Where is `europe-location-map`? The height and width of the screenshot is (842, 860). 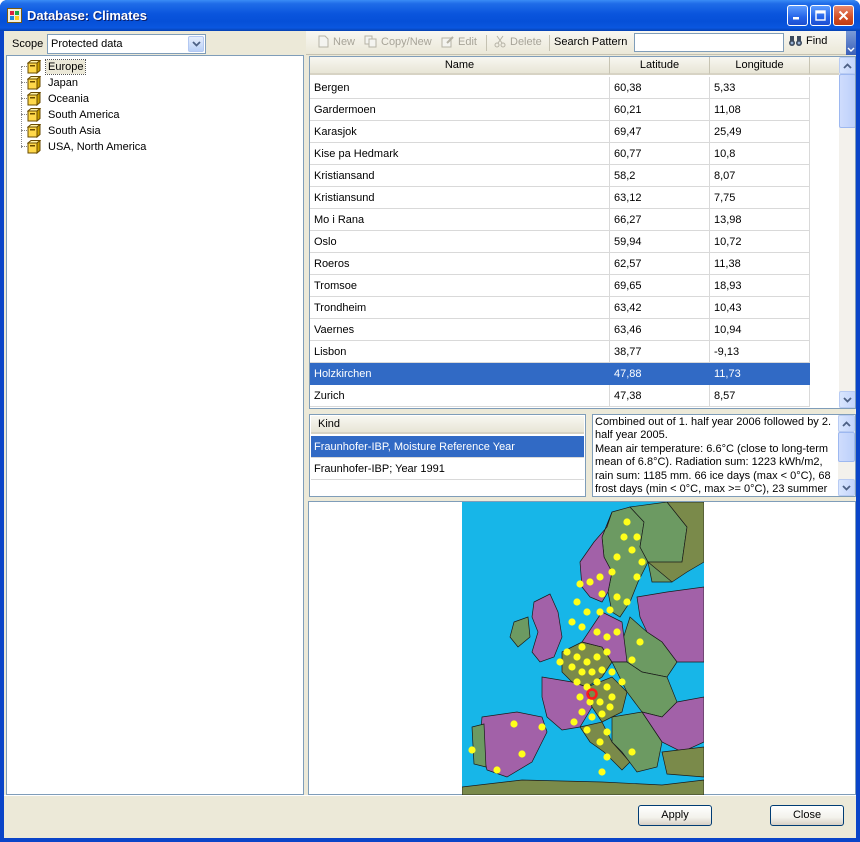
europe-location-map is located at coordinates (583, 648).